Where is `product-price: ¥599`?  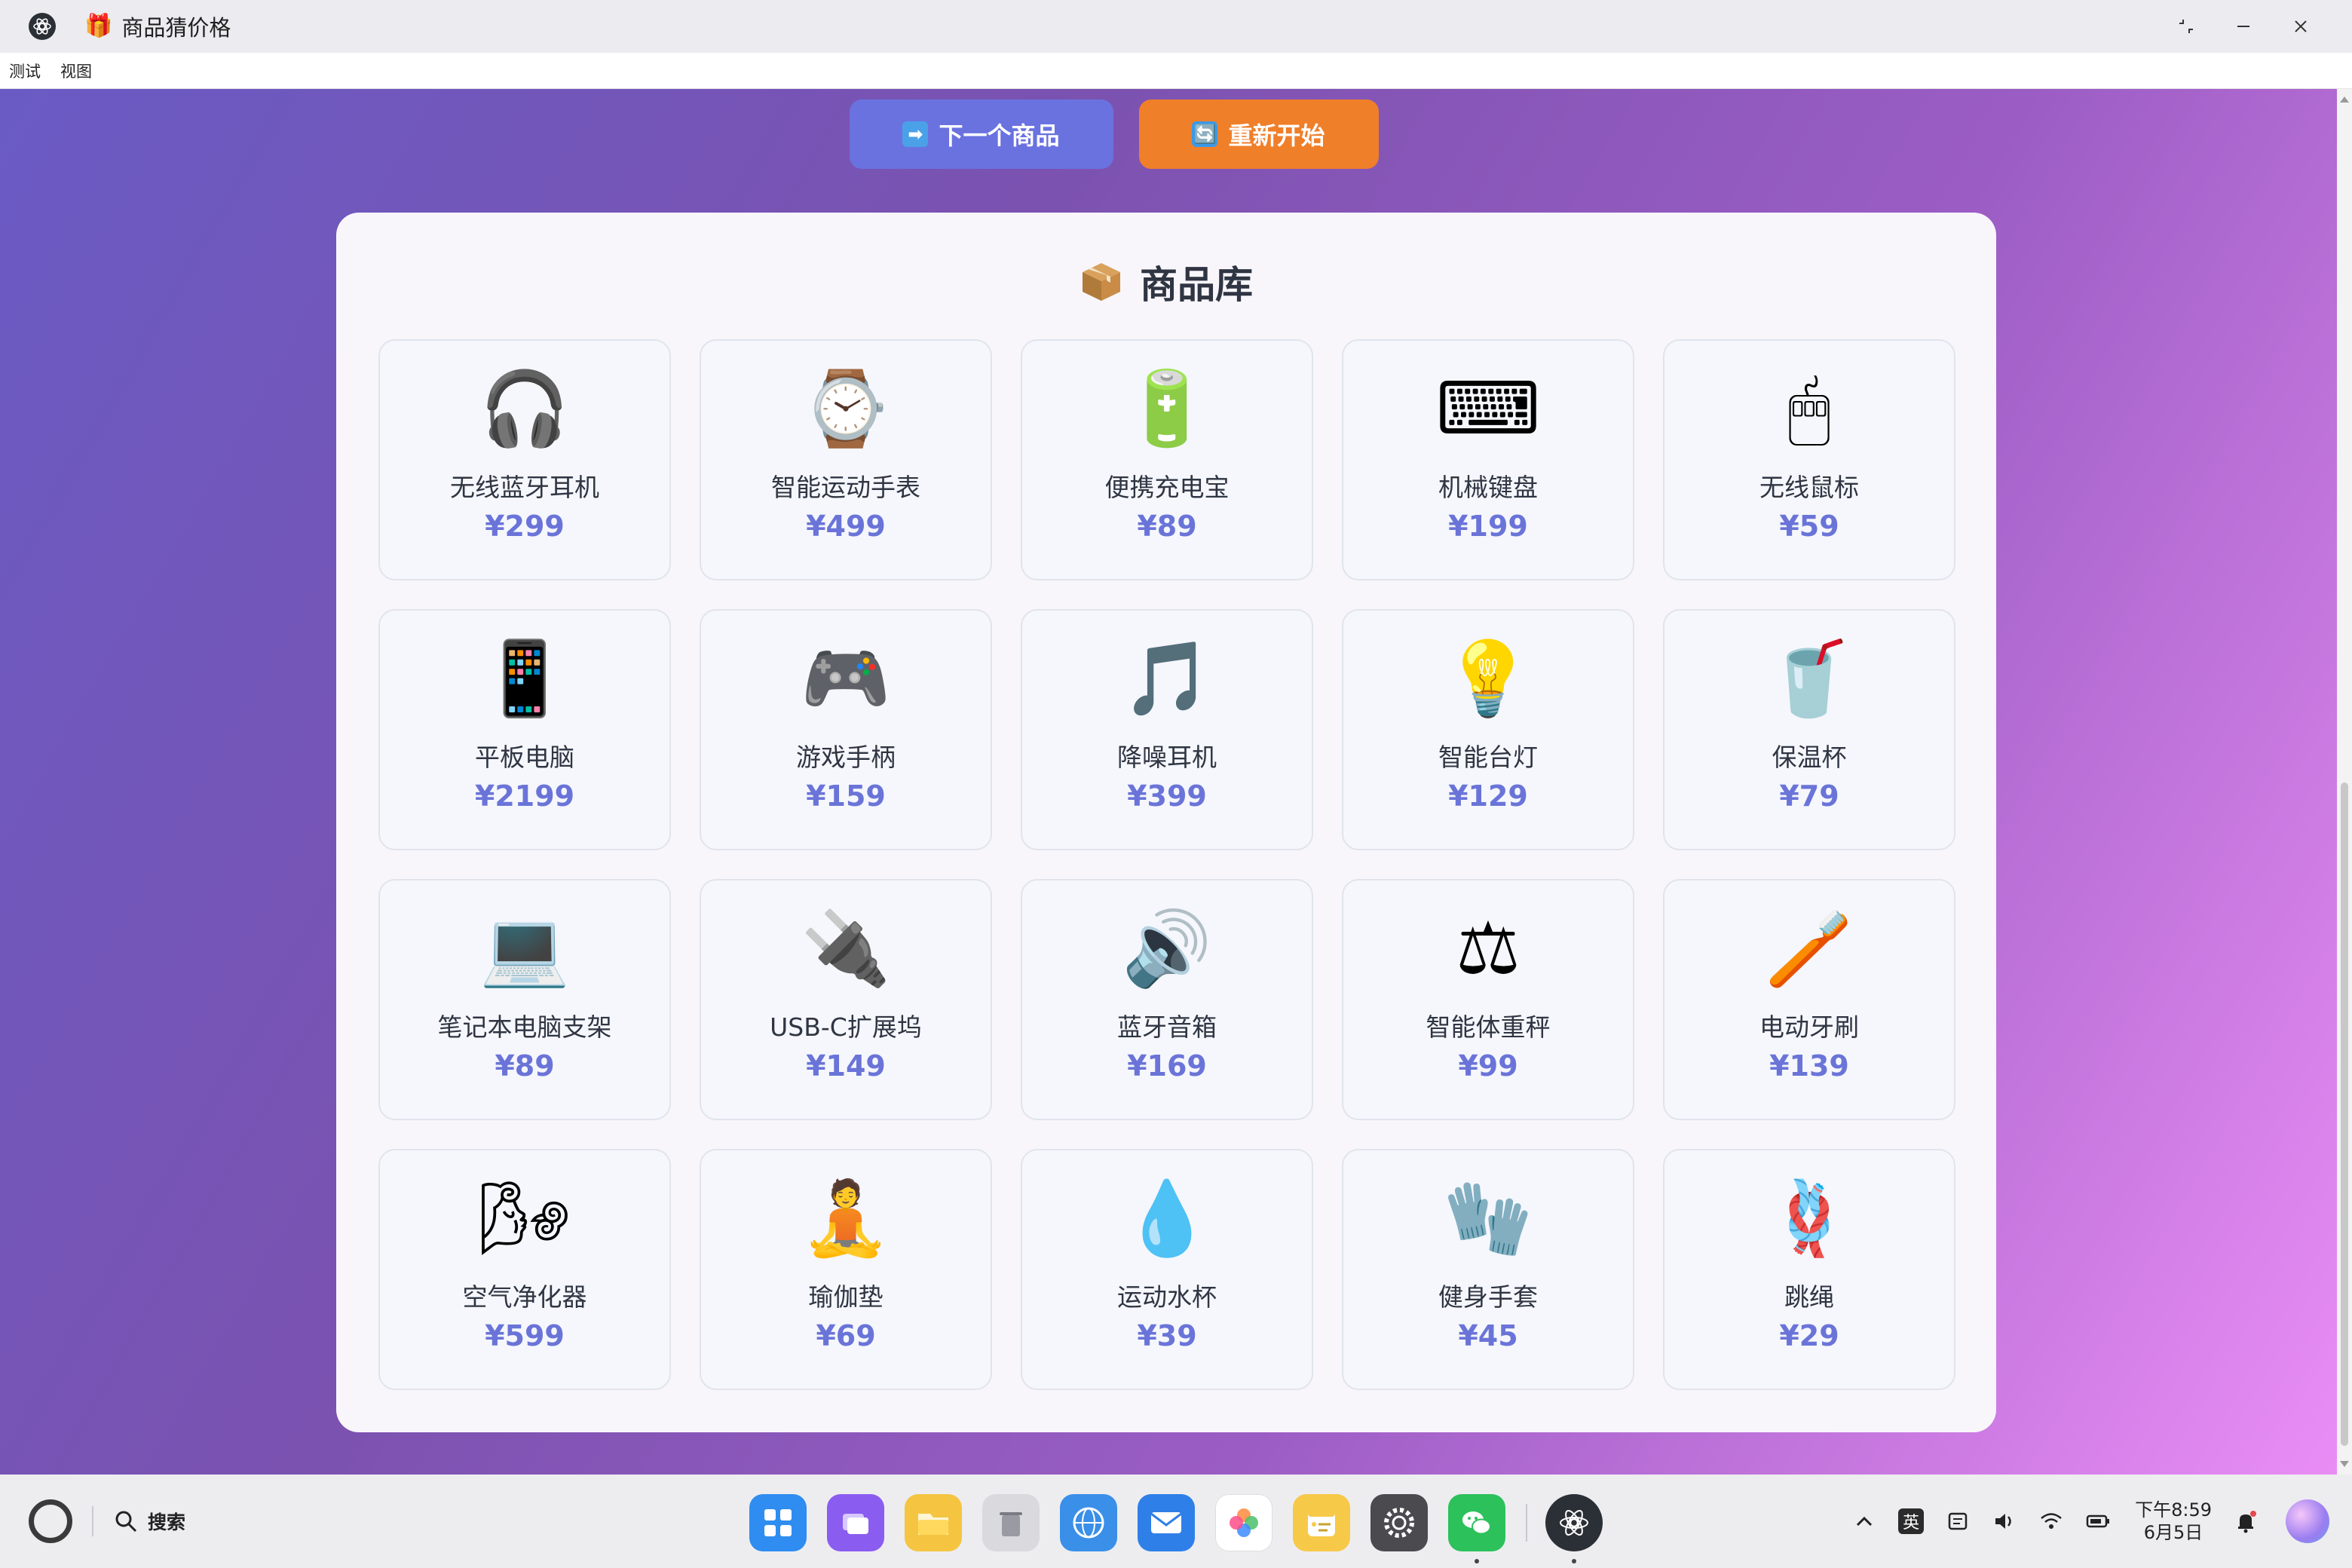 product-price: ¥599 is located at coordinates (525, 1335).